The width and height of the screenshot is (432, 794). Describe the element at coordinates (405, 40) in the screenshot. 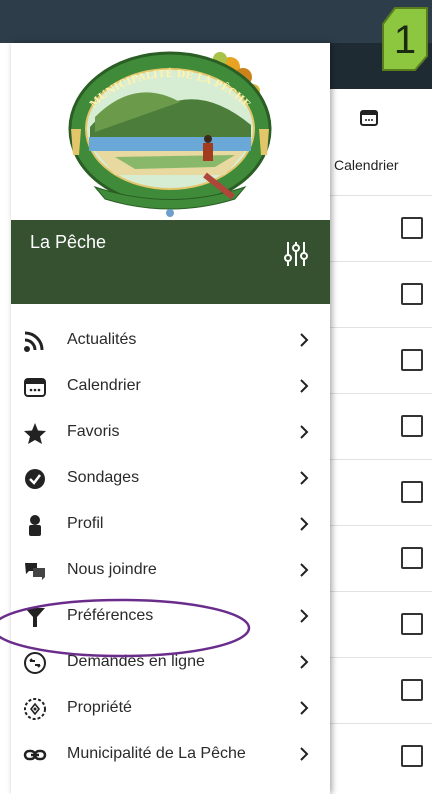

I see `step-badge-number: 1` at that location.